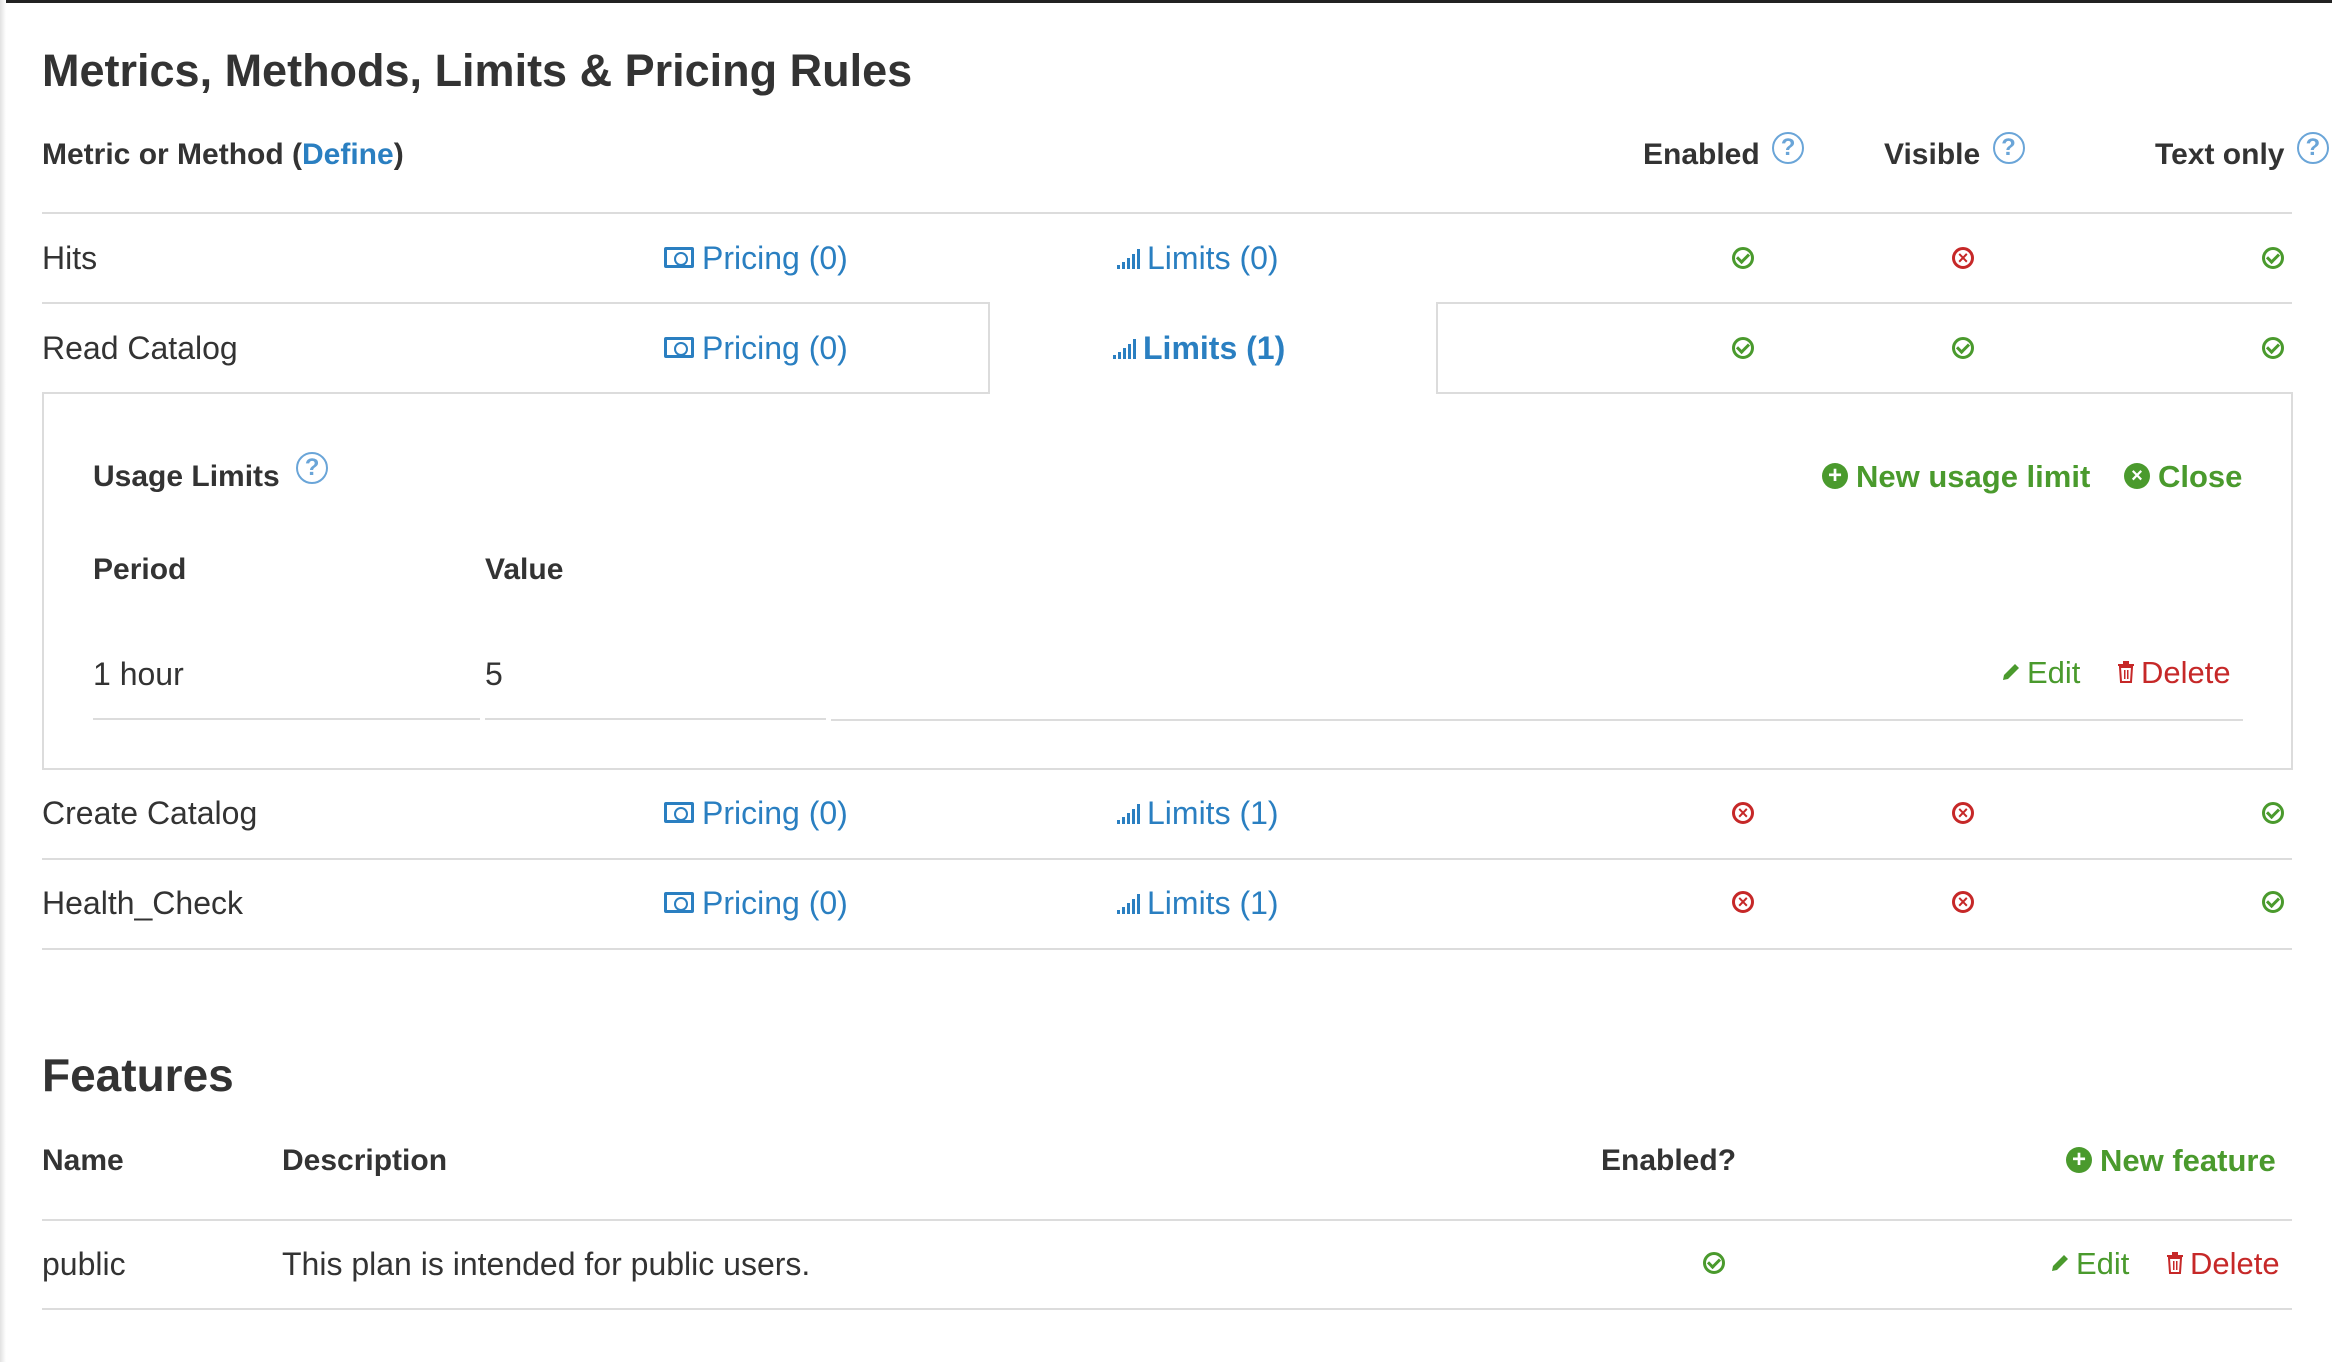 This screenshot has width=2332, height=1362. What do you see at coordinates (70, 258) in the screenshot?
I see `metric-name: Hits` at bounding box center [70, 258].